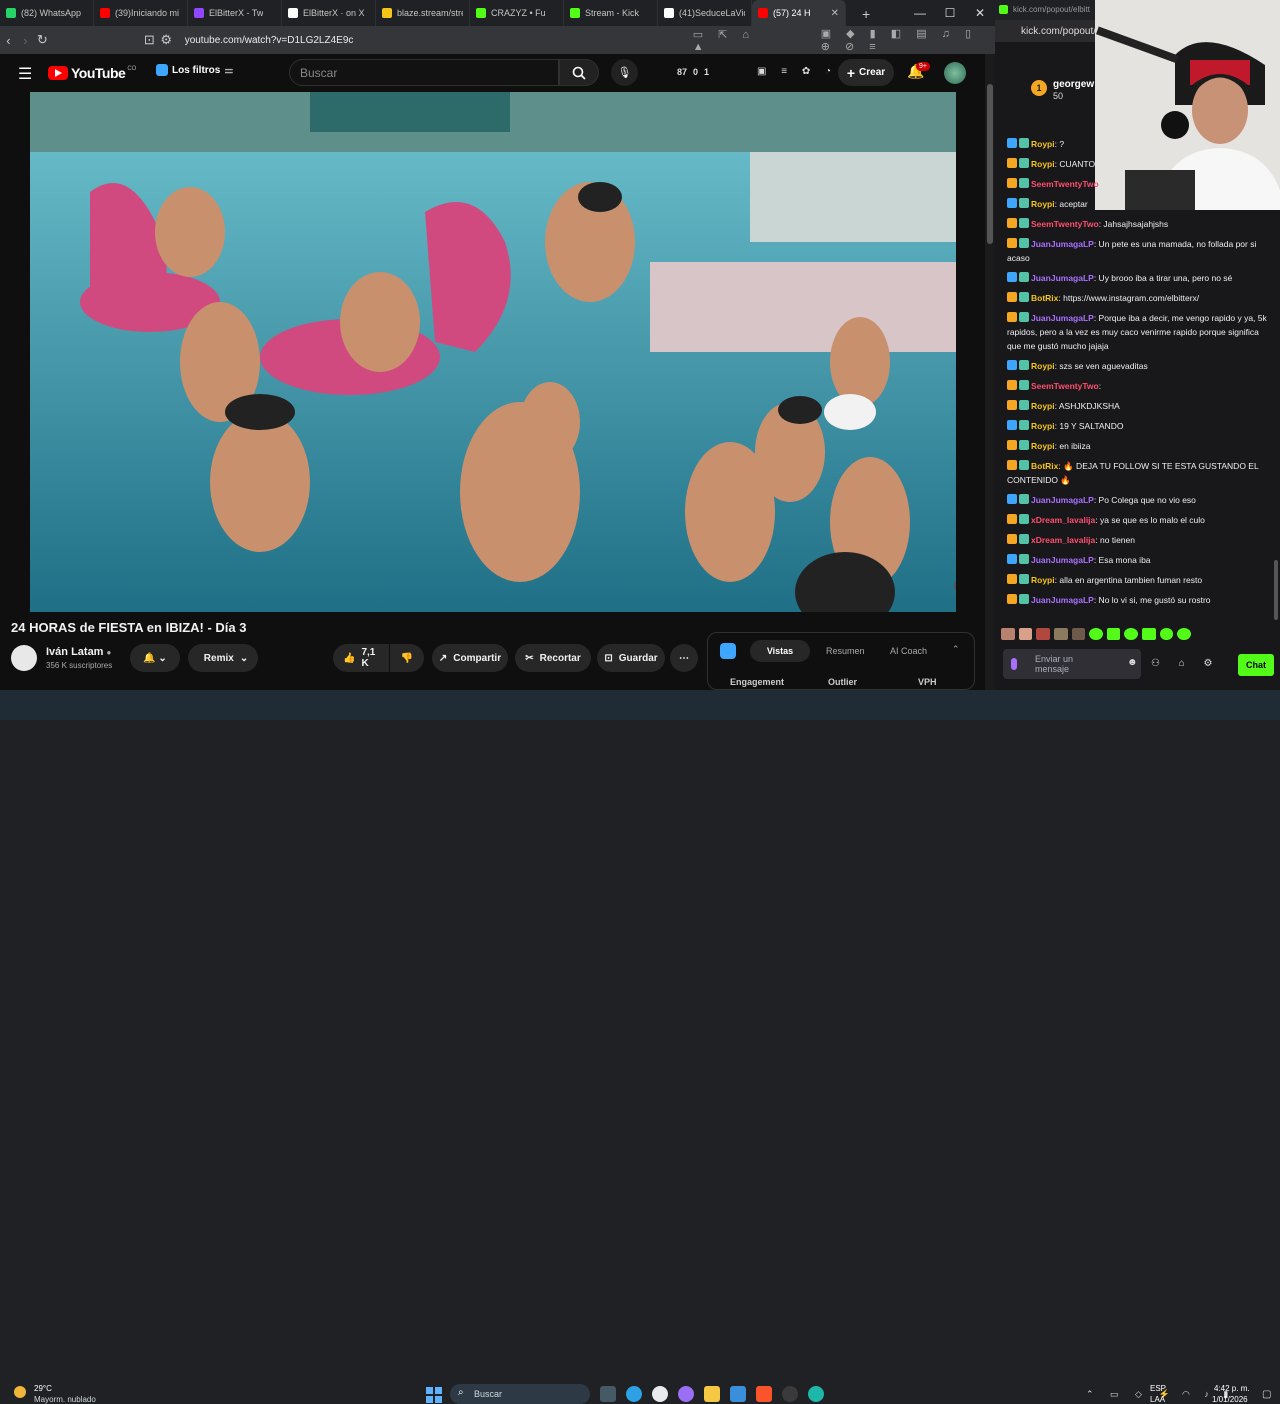 The image size is (1280, 1404). Describe the element at coordinates (908, 40) in the screenshot. I see `extension-toolbar-icons: ▣ ◆ ▮ ◧ ▤ ♫ ▯ ⊕ ⊘ ≡` at that location.